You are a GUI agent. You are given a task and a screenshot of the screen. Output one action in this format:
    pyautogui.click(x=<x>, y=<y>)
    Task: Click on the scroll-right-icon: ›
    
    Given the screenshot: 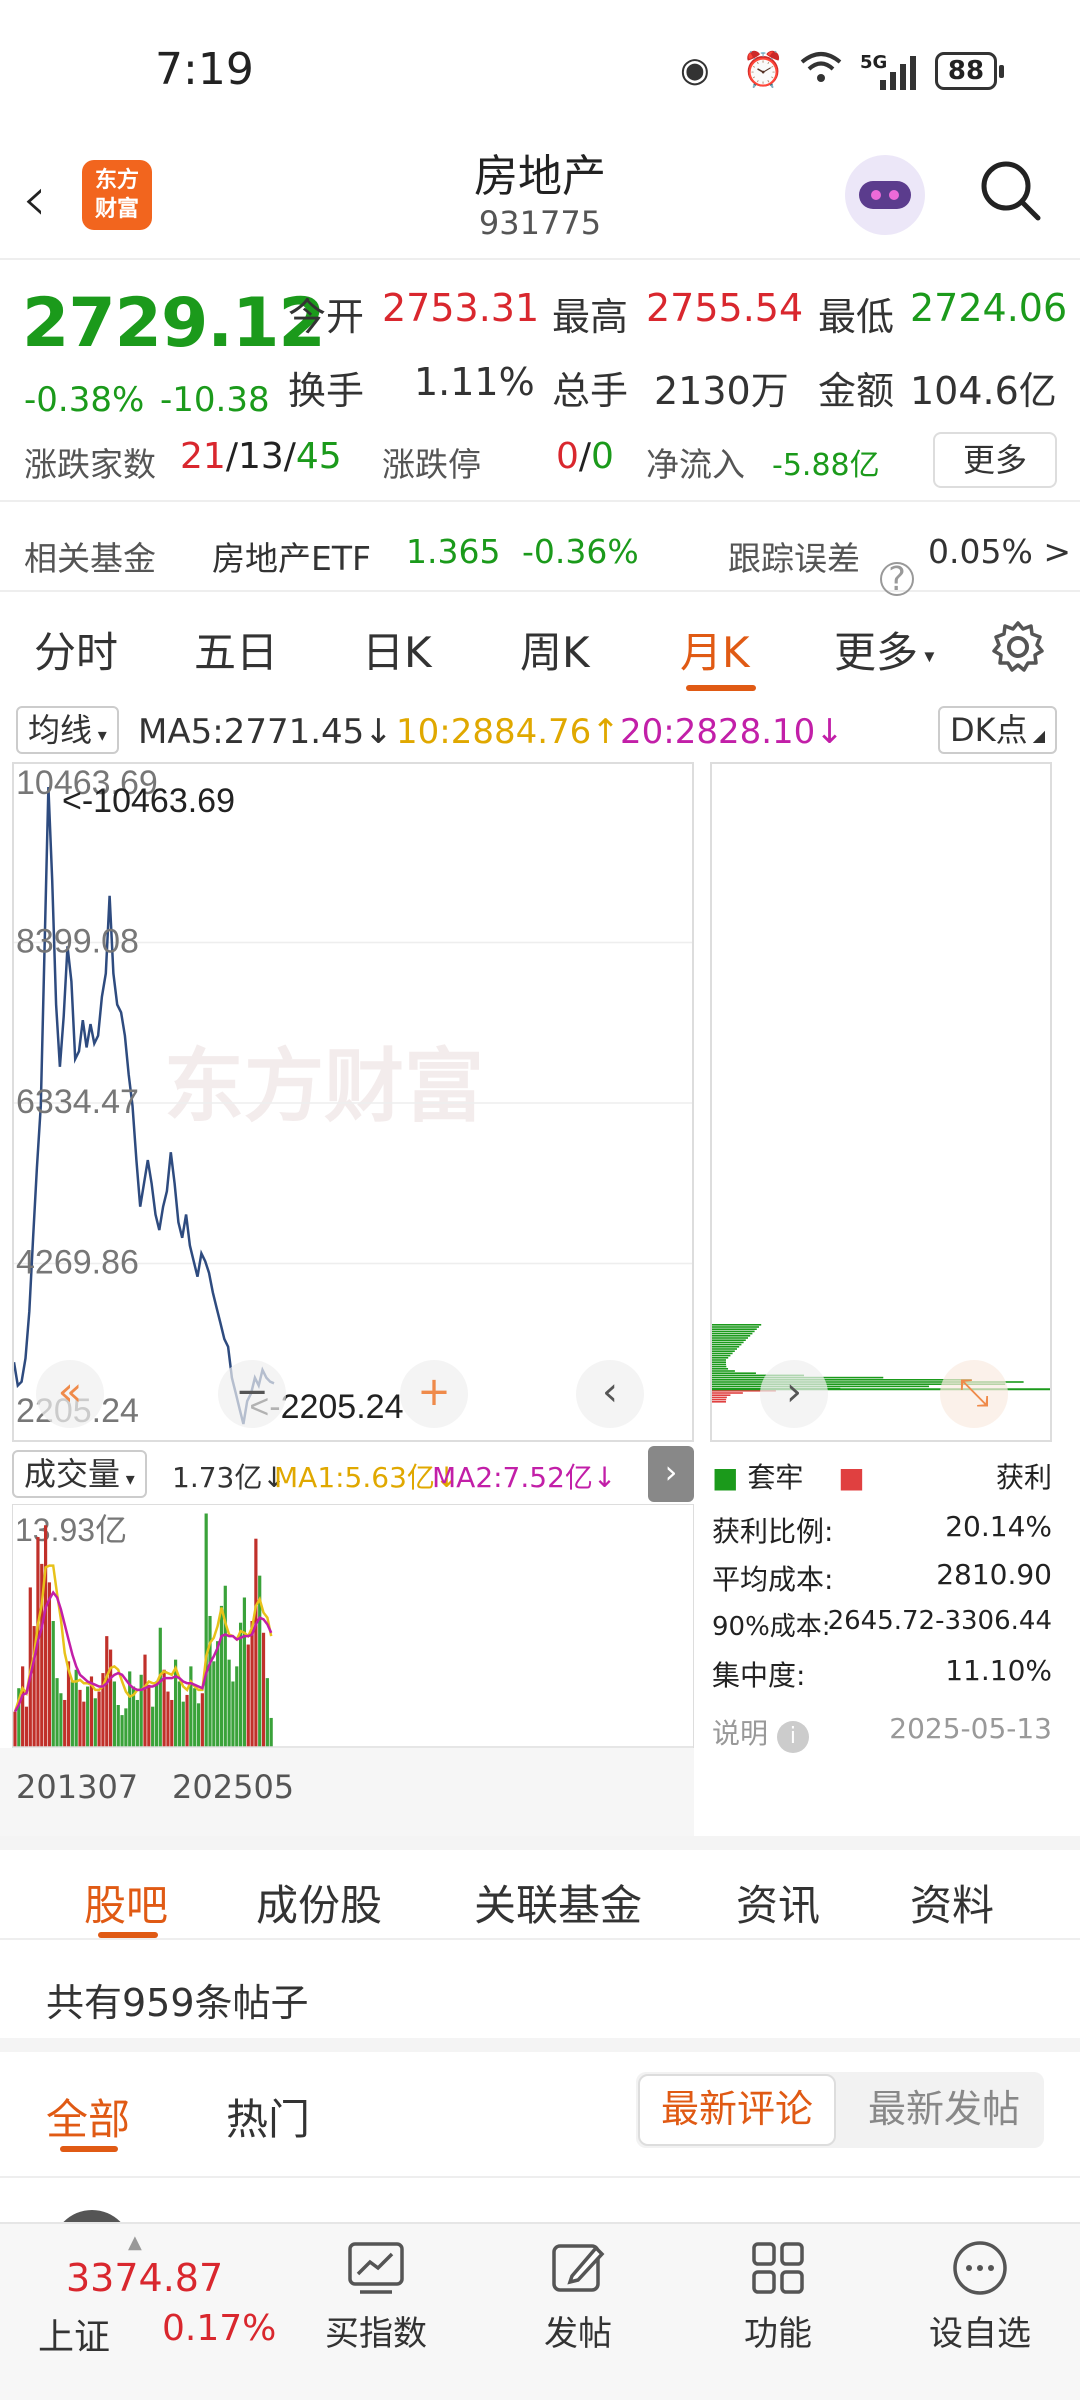 What is the action you would take?
    pyautogui.click(x=794, y=1394)
    